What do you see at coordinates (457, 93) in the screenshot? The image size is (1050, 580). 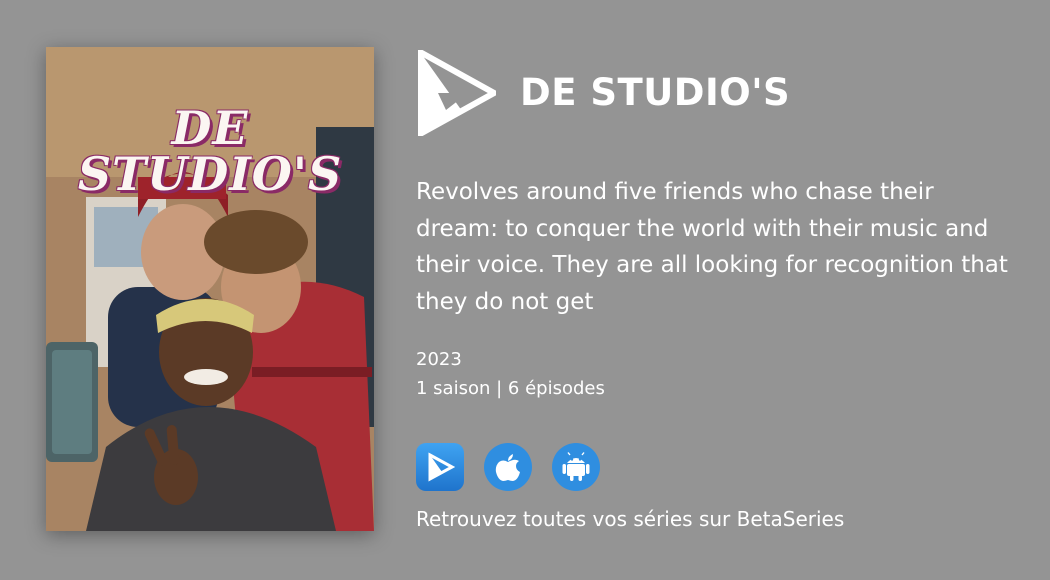 I see `betaseries-play-logo-icon` at bounding box center [457, 93].